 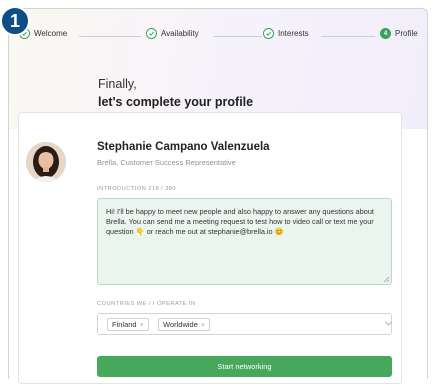 What do you see at coordinates (244, 366) in the screenshot?
I see `start-networking-button: Start networking` at bounding box center [244, 366].